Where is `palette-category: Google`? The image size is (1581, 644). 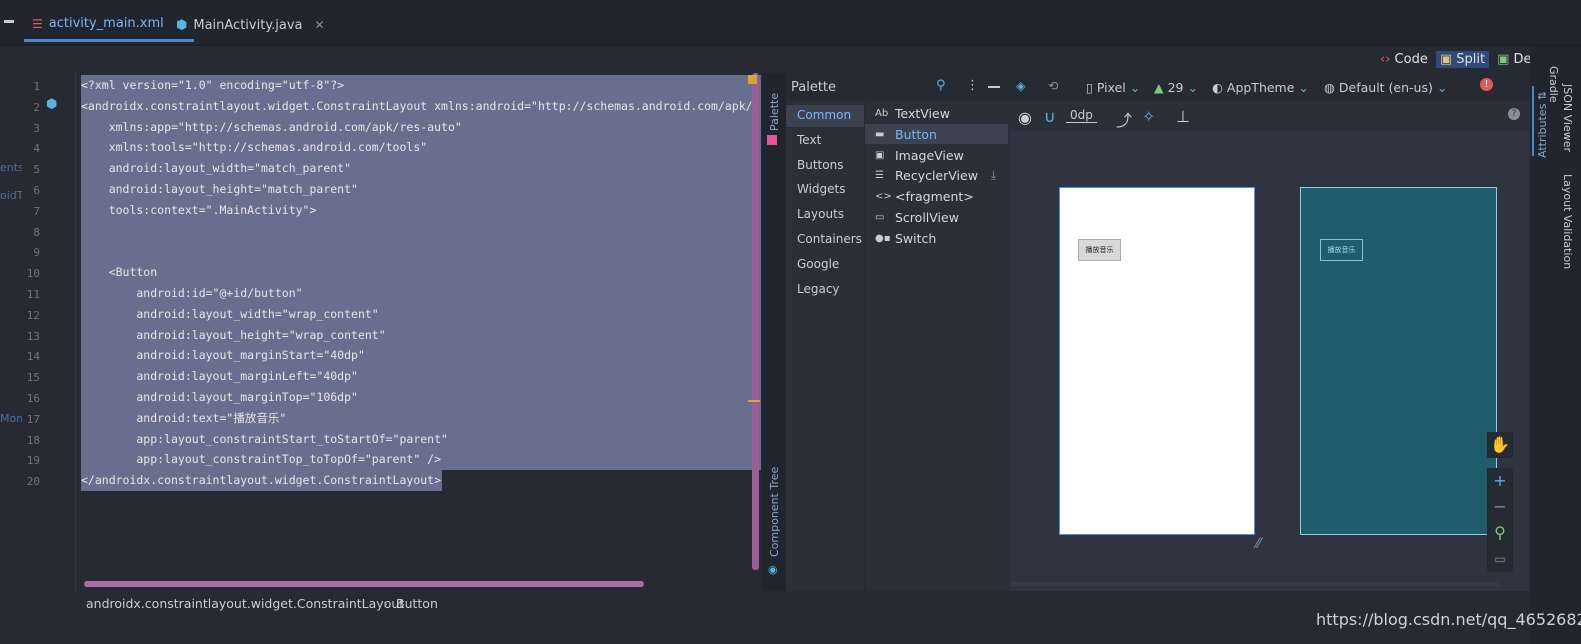
palette-category: Google is located at coordinates (818, 264).